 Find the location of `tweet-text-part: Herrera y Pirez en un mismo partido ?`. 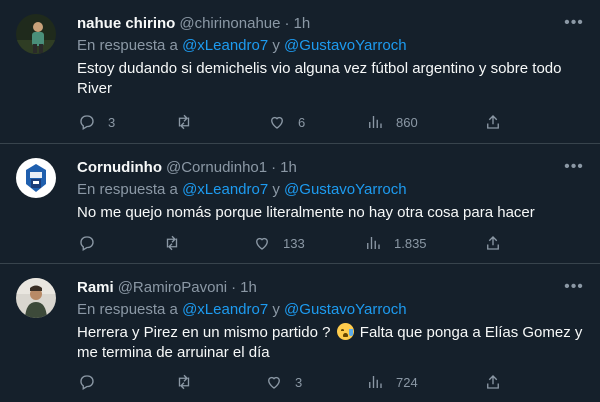

tweet-text-part: Herrera y Pirez en un mismo partido ? is located at coordinates (204, 332).